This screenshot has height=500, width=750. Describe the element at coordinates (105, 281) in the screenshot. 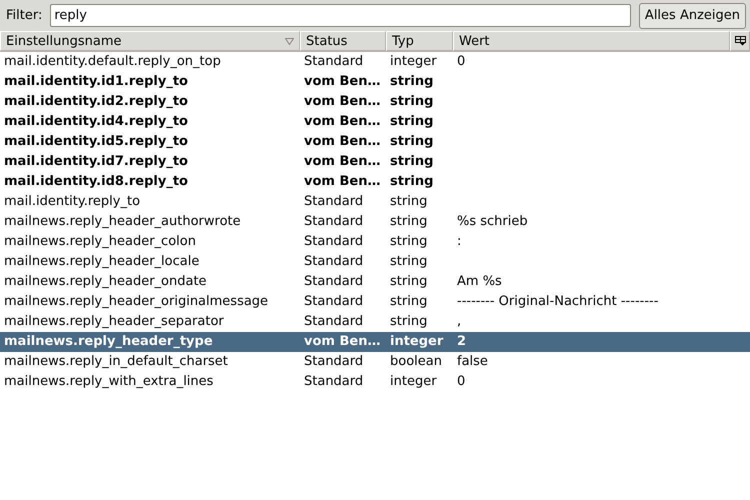

I see `name-cell-text: mailnews.reply_header_ondate` at that location.